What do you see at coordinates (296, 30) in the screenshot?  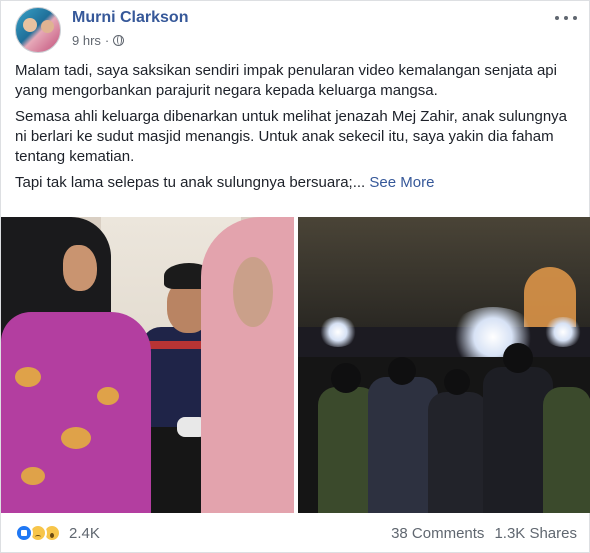 I see `post-header: Murni Clarkson 9 hrs ·` at bounding box center [296, 30].